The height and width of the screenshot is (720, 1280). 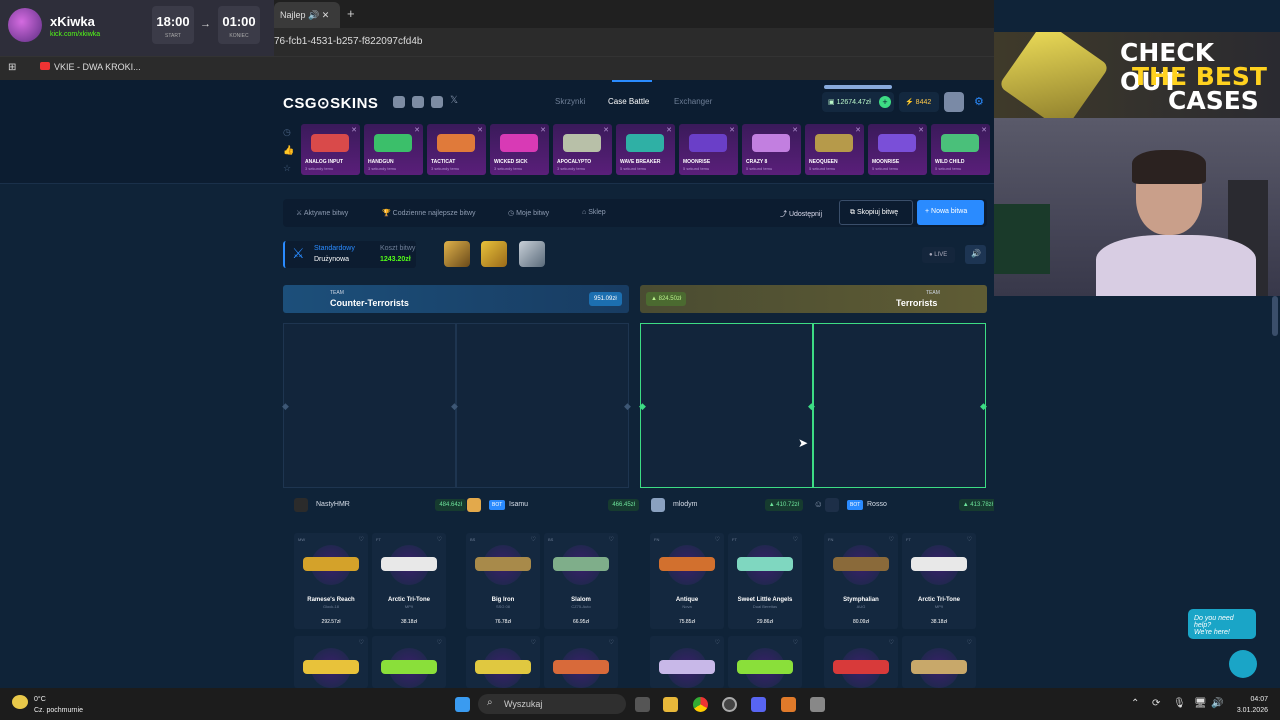 I want to click on browser-tab: Najlep 🔊 ✕, so click(x=307, y=15).